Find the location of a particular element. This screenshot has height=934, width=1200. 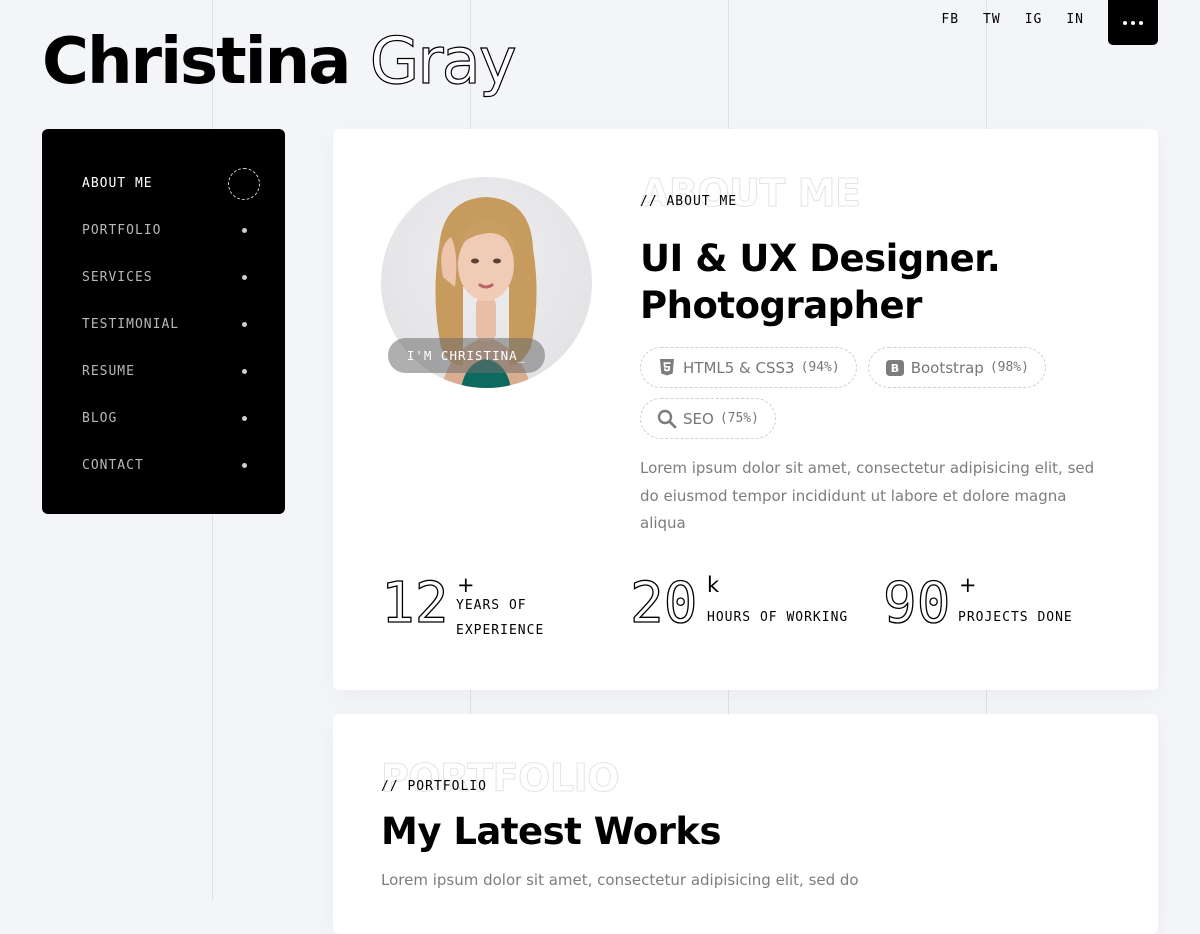

twitter-link: TW is located at coordinates (992, 19).